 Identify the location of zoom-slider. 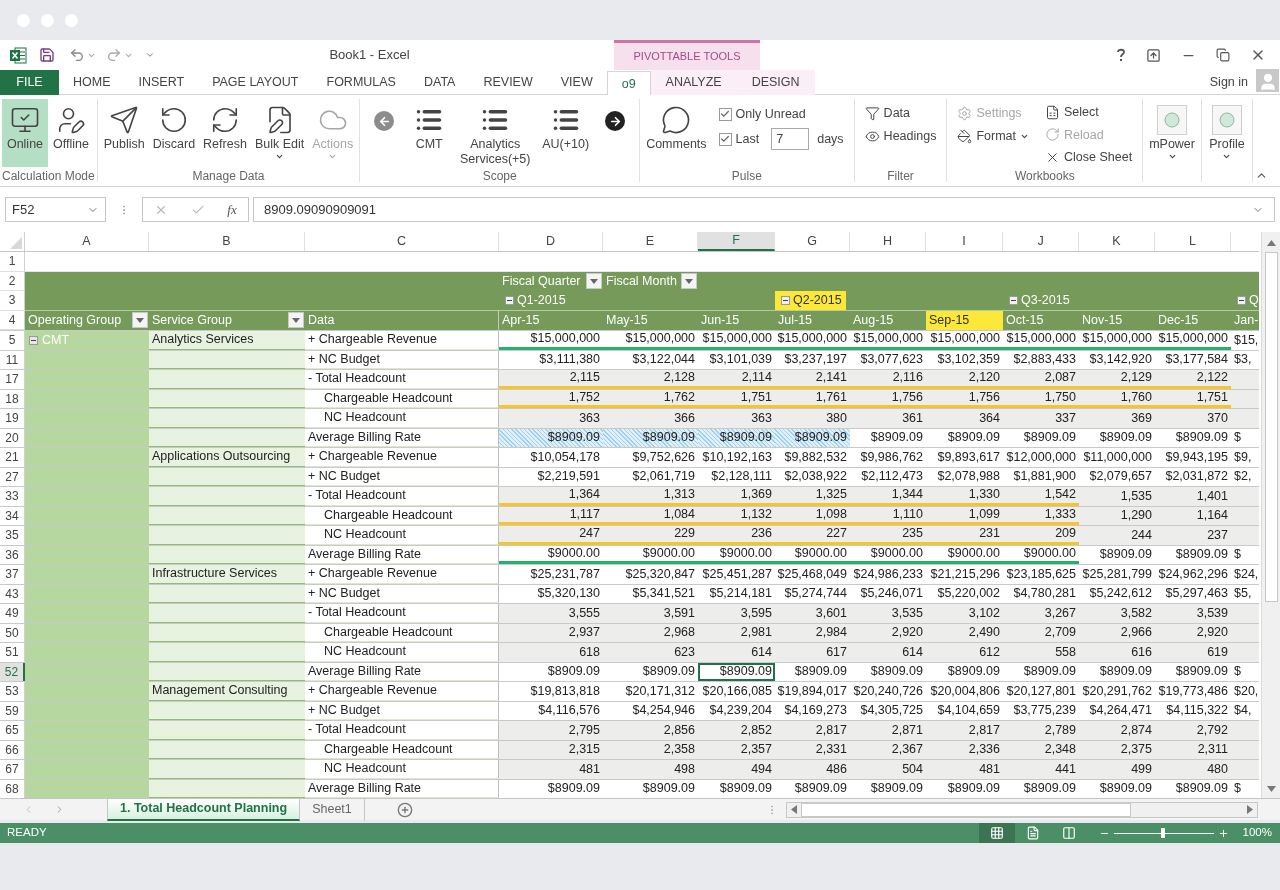
(1163, 833).